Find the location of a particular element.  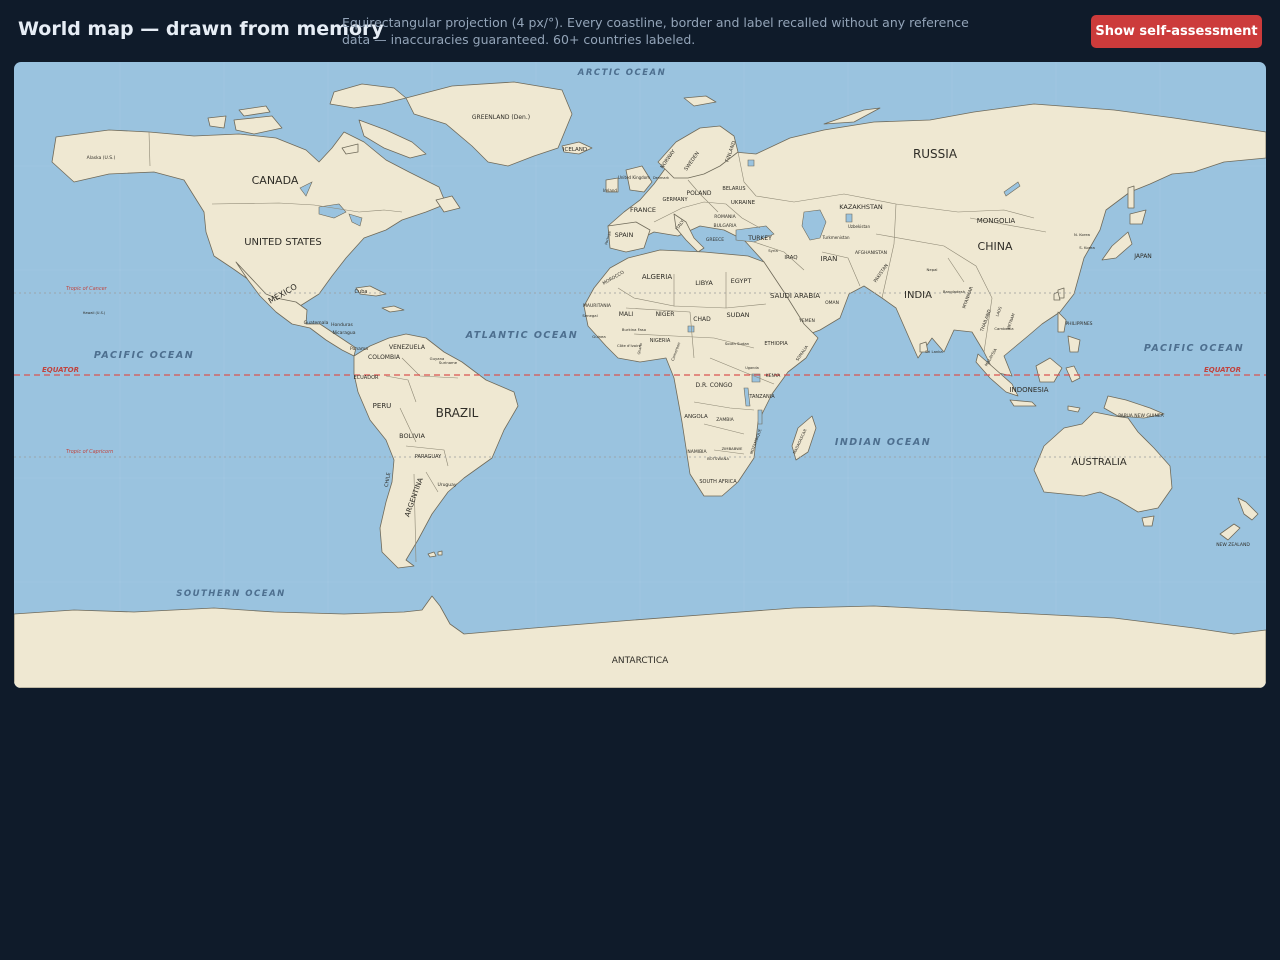

label-suriname: Suriname is located at coordinates (448, 362).